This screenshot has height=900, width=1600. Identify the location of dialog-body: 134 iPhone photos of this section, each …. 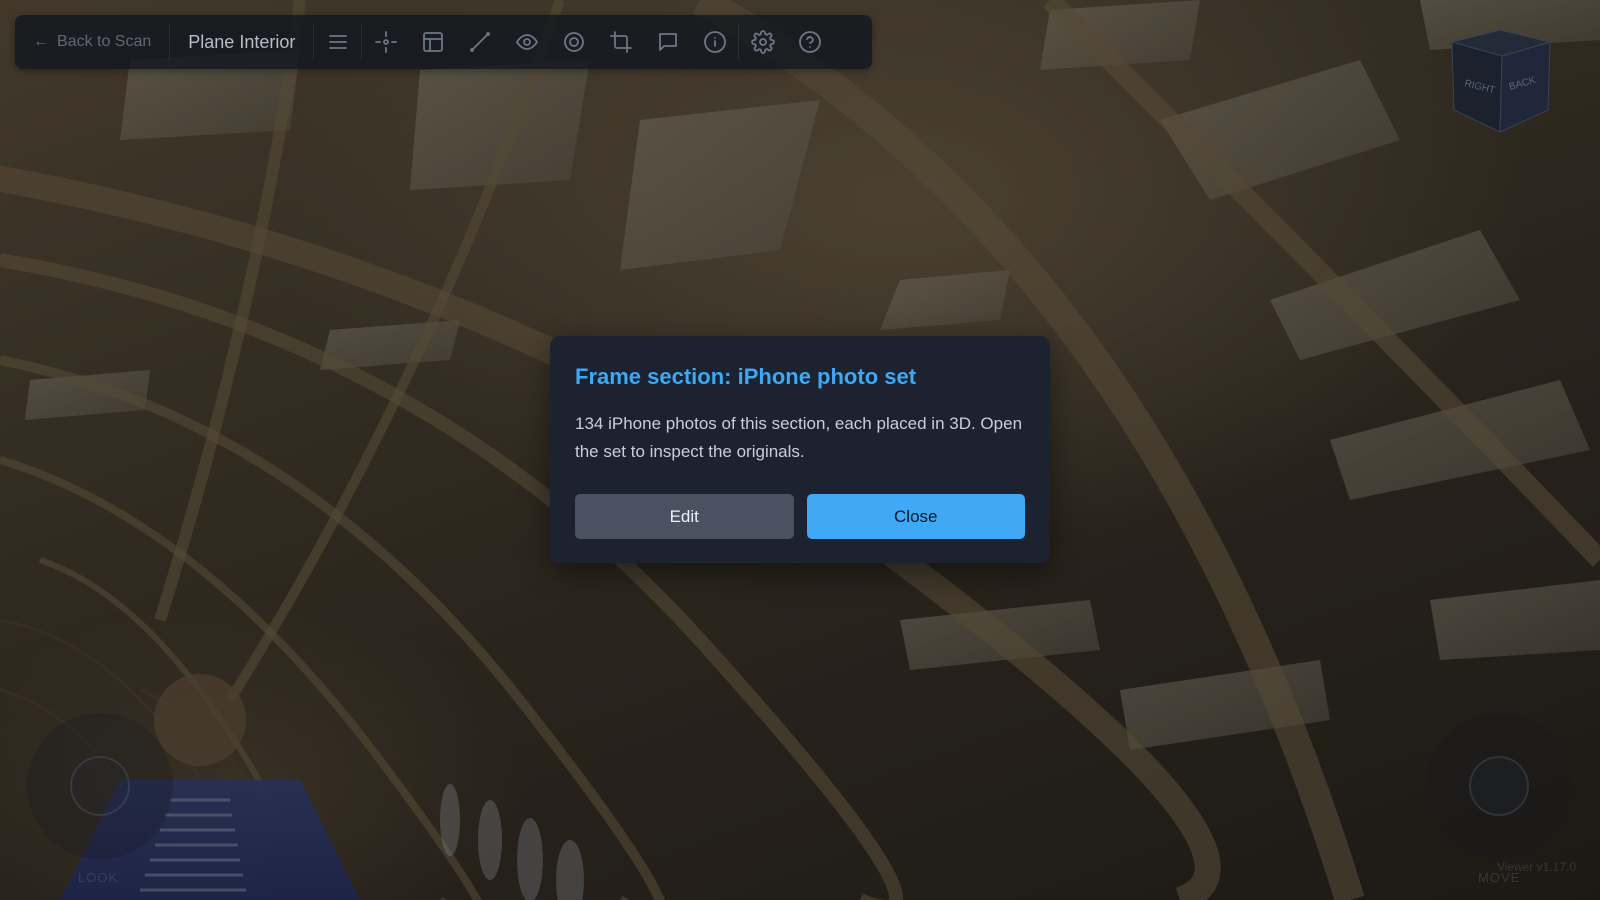
(799, 437).